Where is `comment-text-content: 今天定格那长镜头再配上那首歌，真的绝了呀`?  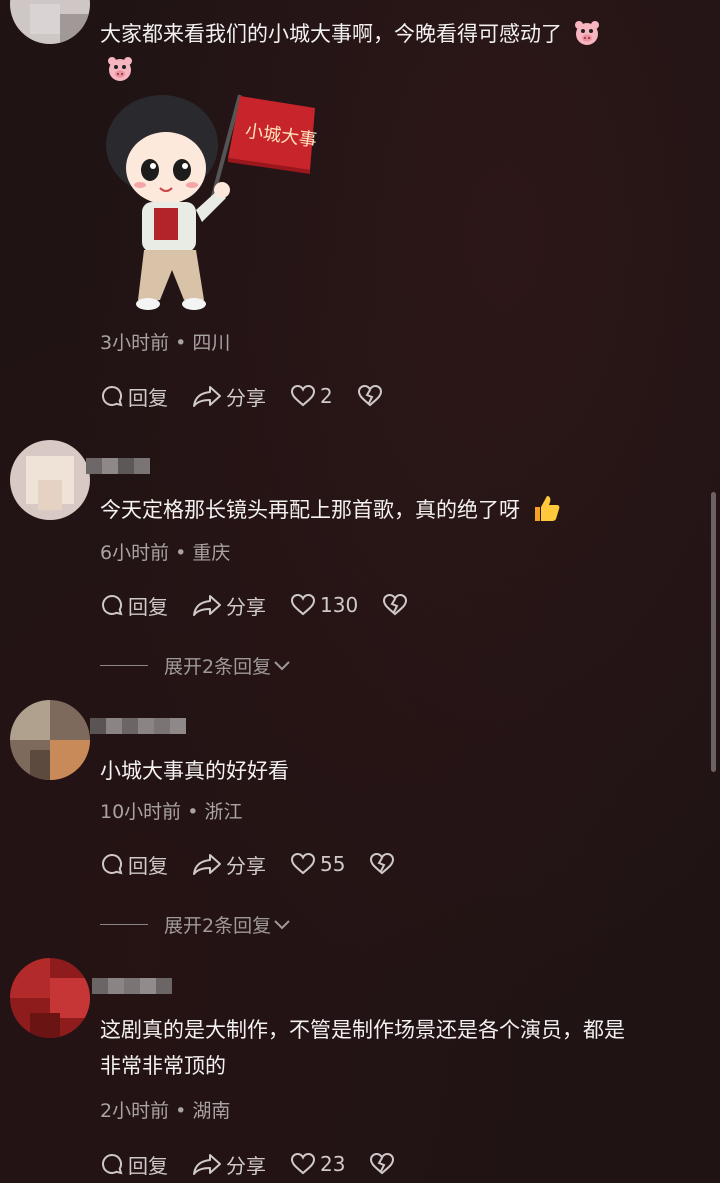
comment-text-content: 今天定格那长镜头再配上那首歌，真的绝了呀 is located at coordinates (310, 510).